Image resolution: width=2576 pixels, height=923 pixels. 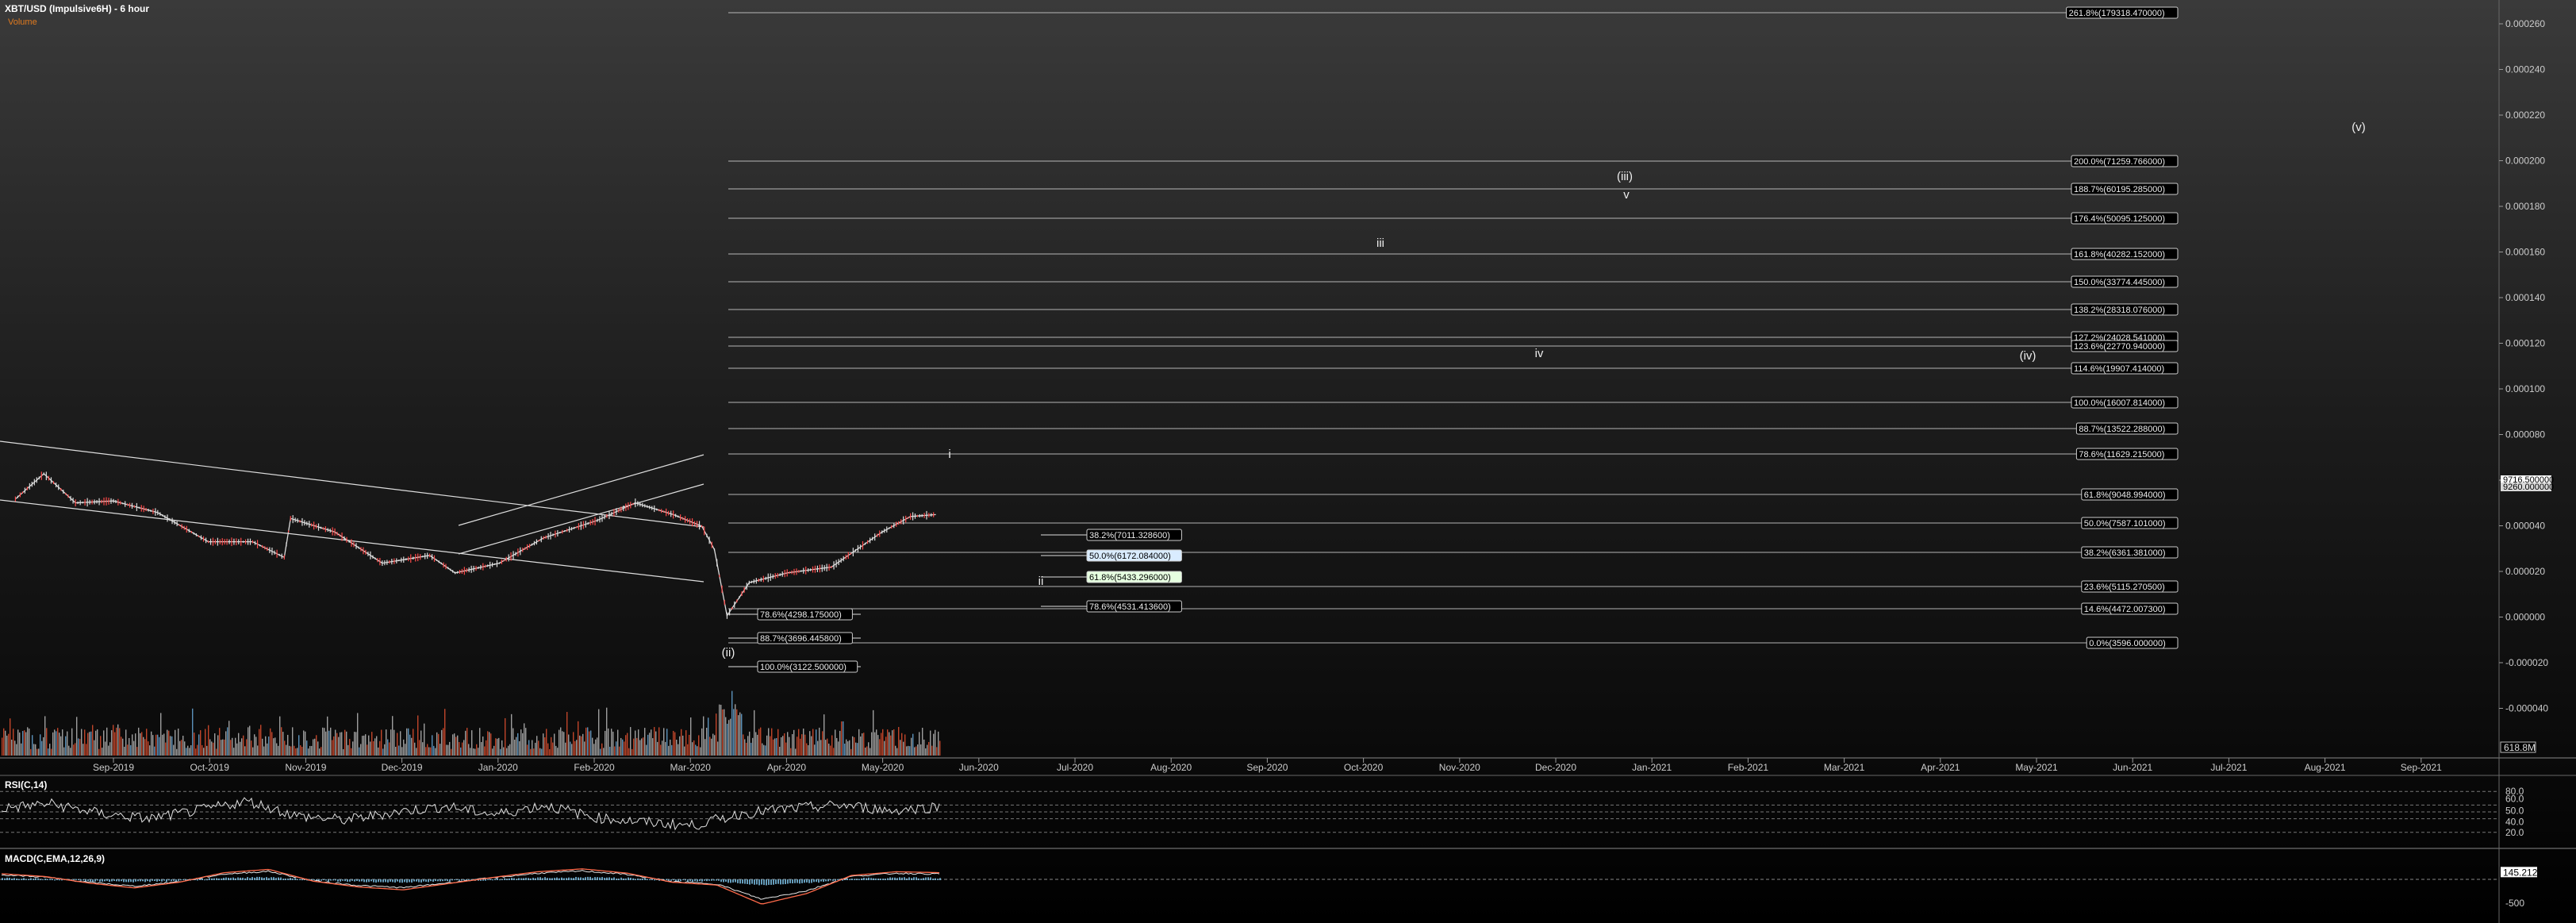 What do you see at coordinates (581, 519) in the screenshot?
I see `trendline` at bounding box center [581, 519].